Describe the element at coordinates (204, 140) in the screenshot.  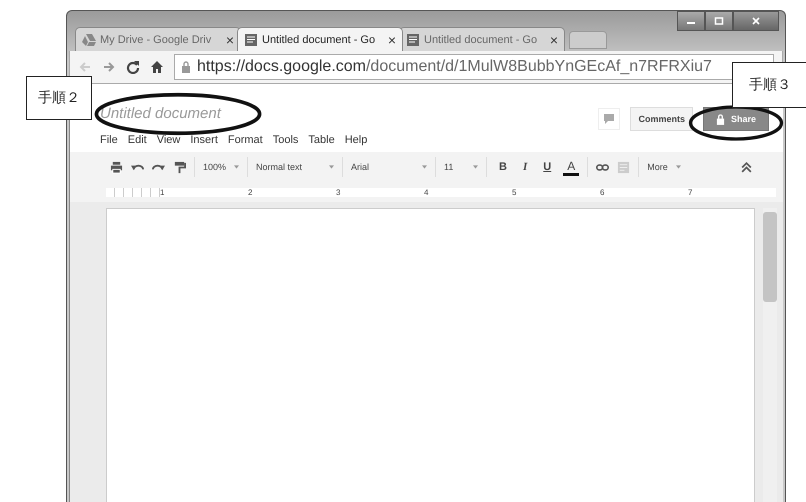
I see `menu-item: Insert` at that location.